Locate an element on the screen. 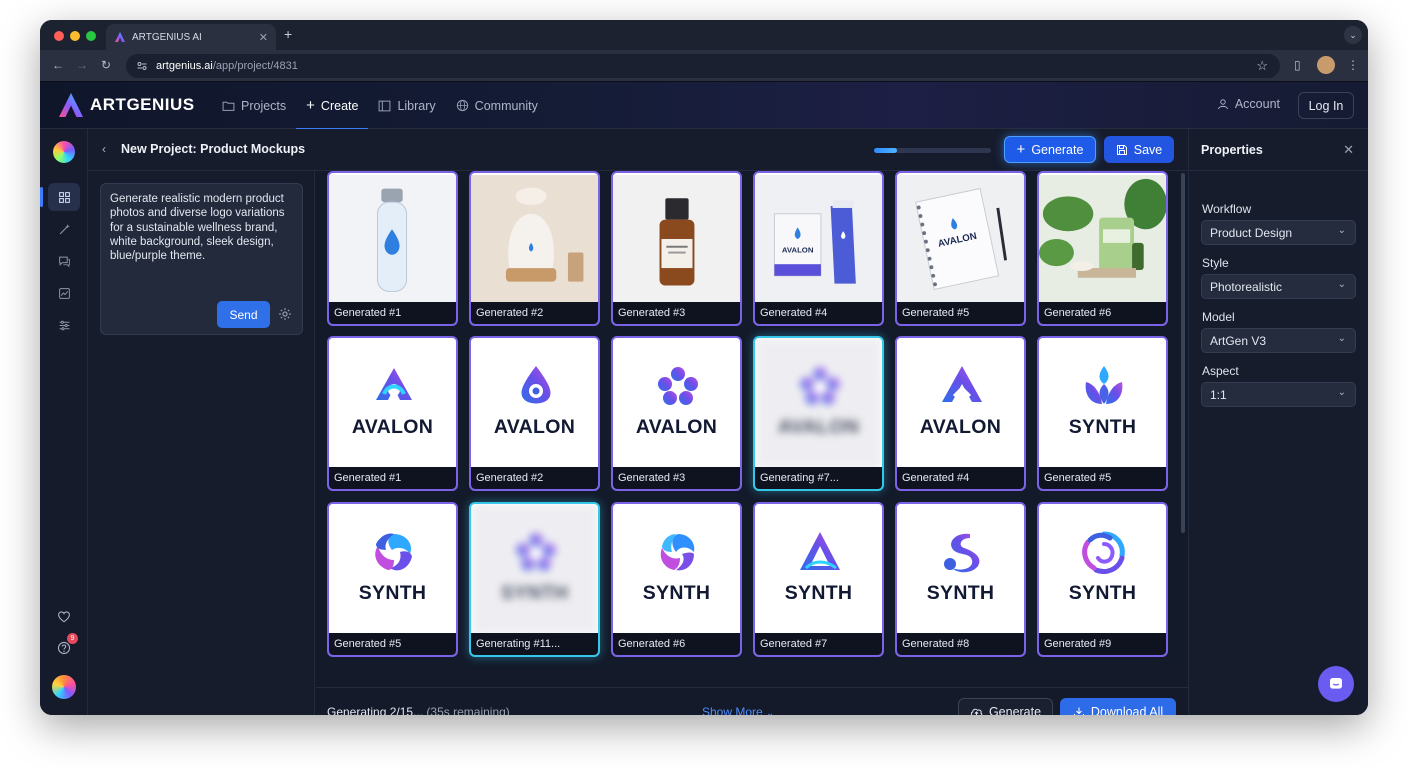 The width and height of the screenshot is (1408, 768). result-caption: Generated #5 is located at coordinates (960, 313).